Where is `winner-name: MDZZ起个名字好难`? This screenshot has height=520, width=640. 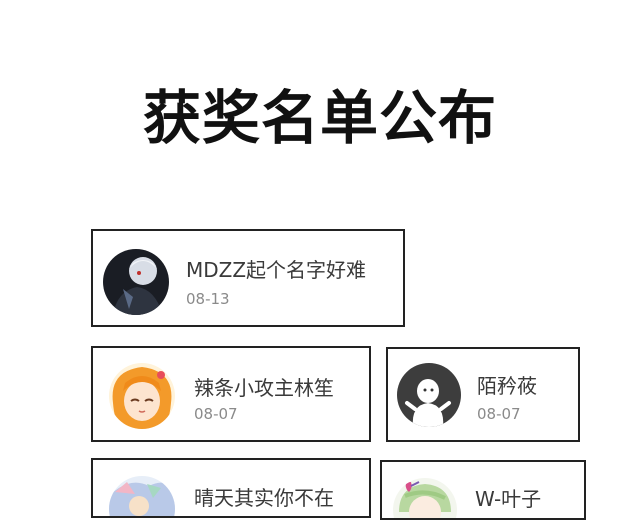
winner-name: MDZZ起个名字好难 is located at coordinates (276, 270).